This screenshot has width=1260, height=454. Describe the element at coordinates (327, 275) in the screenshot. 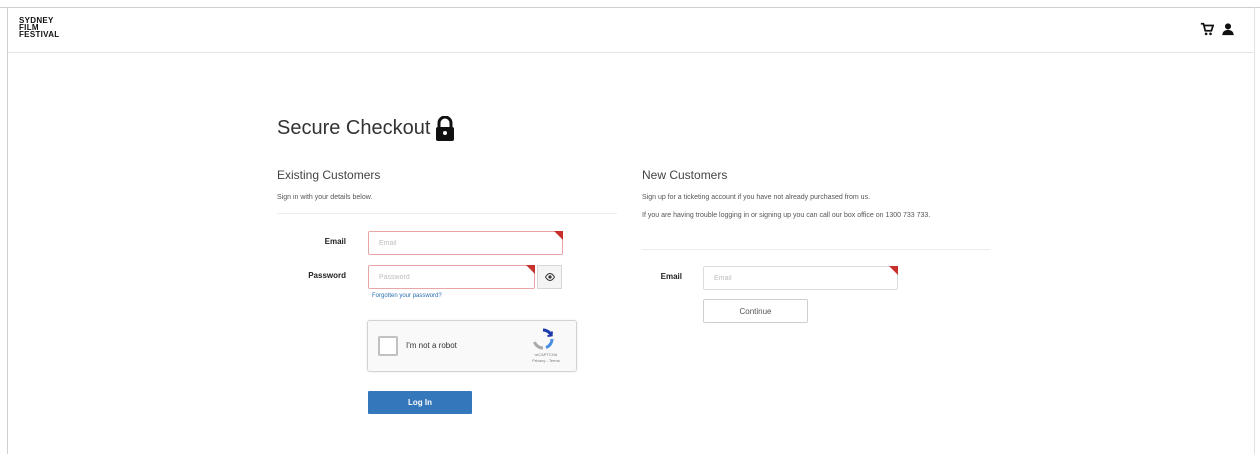

I see `password-label: Password` at that location.